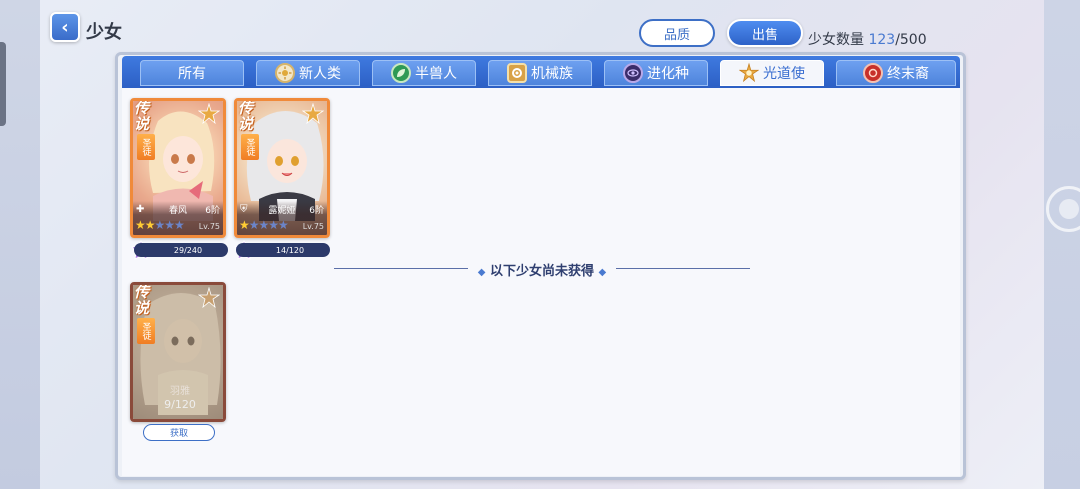 The width and height of the screenshot is (1080, 489). Describe the element at coordinates (180, 404) in the screenshot. I see `locked-fragment-progress: 9/120` at that location.